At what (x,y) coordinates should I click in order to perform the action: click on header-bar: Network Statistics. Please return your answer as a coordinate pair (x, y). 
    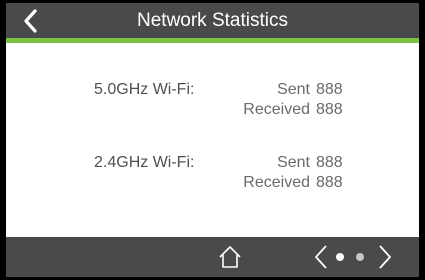
    Looking at the image, I should click on (212, 20).